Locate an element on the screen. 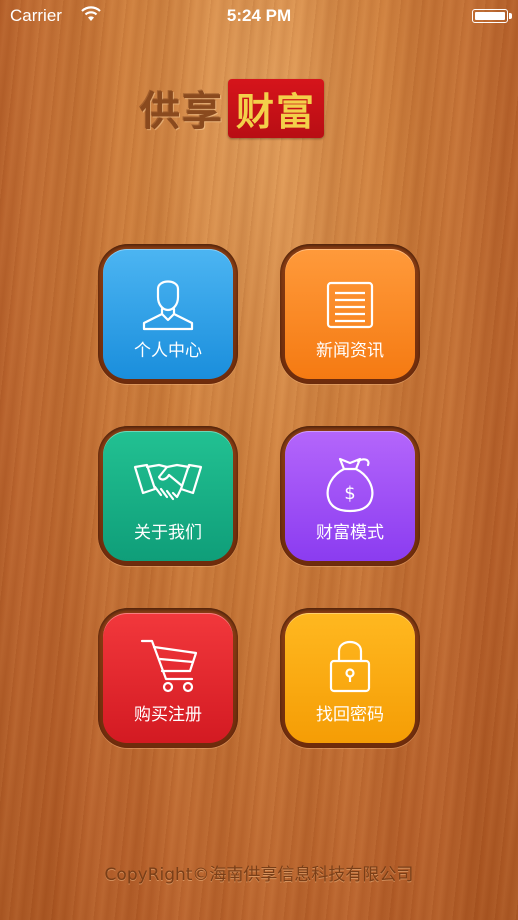  personal-center-button: 个人中心 is located at coordinates (168, 314).